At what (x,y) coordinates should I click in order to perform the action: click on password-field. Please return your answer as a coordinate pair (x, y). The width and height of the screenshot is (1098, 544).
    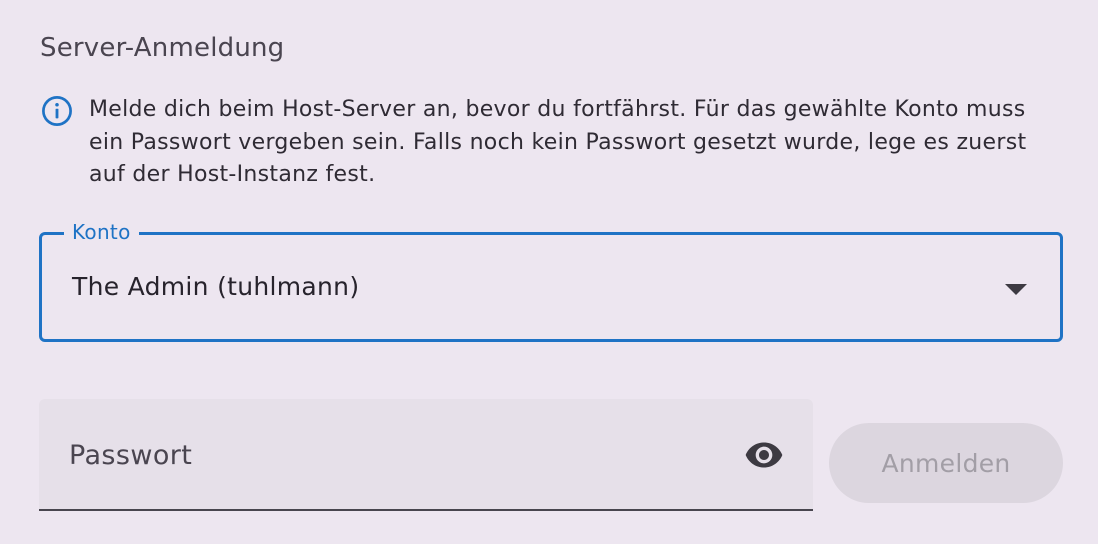
    Looking at the image, I should click on (426, 455).